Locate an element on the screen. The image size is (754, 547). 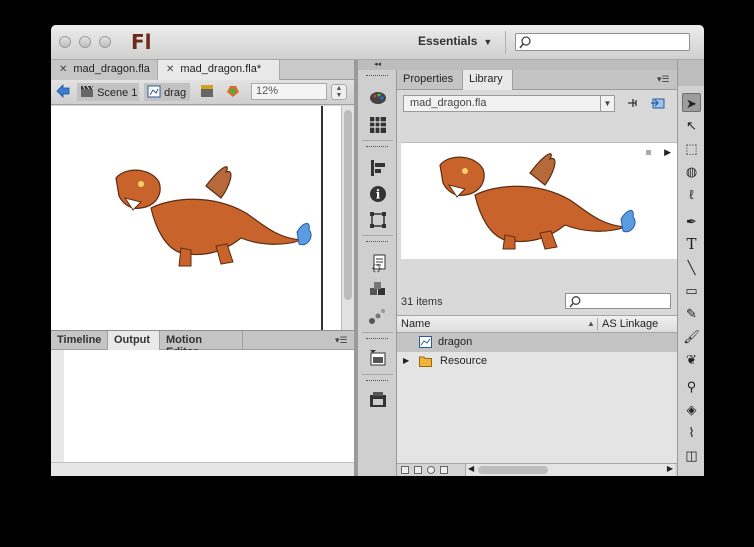
tab-label: Library is located at coordinates (486, 79).